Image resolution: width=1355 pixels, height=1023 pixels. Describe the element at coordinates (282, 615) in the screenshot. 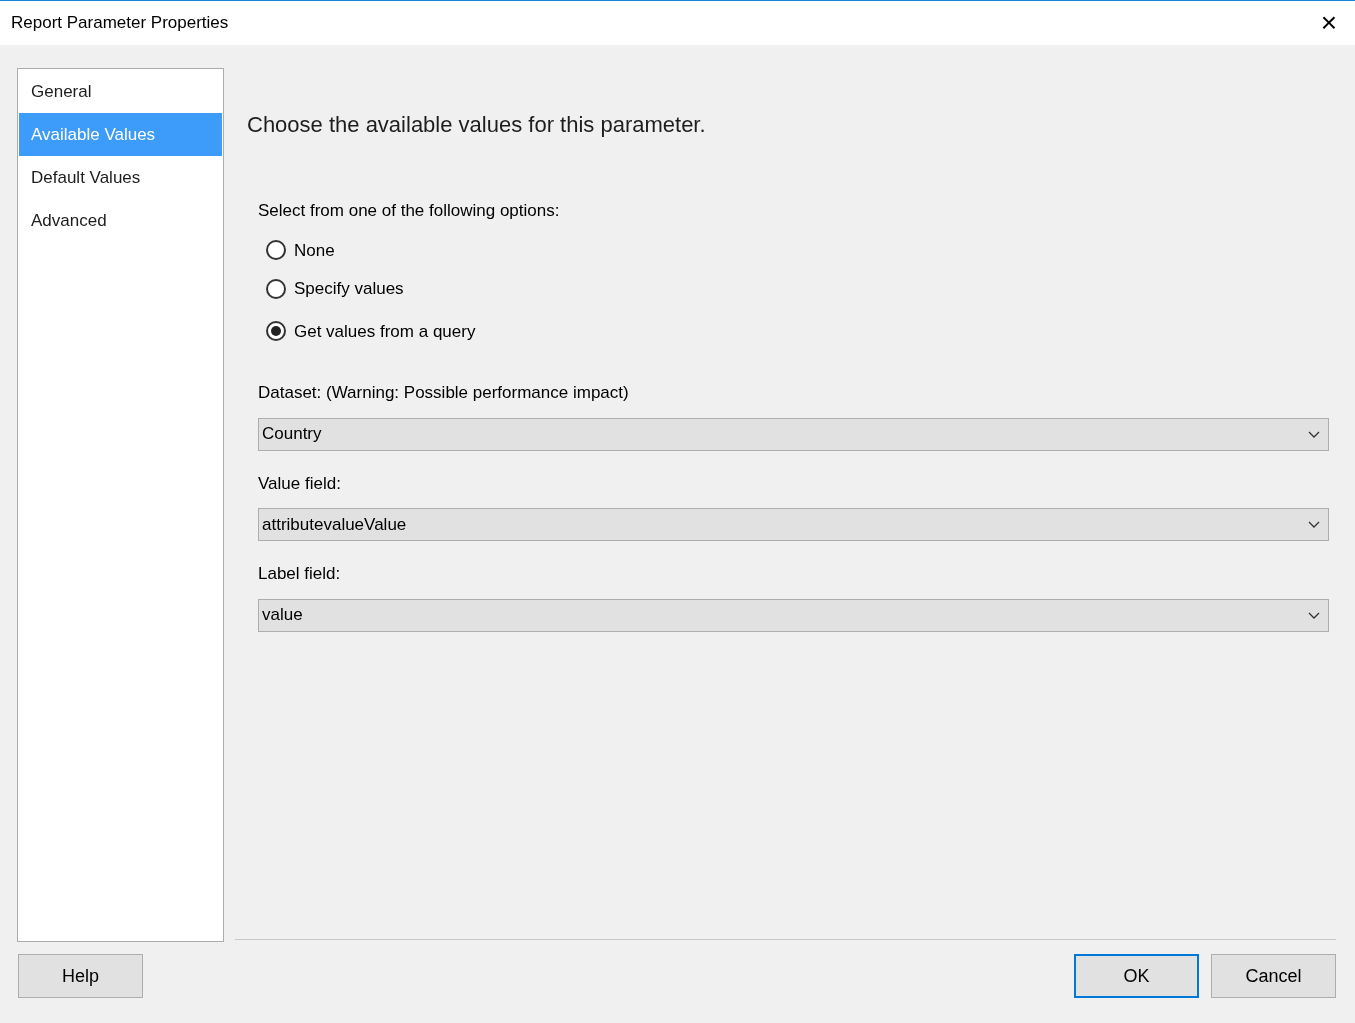

I see `dropdown-value: value` at that location.